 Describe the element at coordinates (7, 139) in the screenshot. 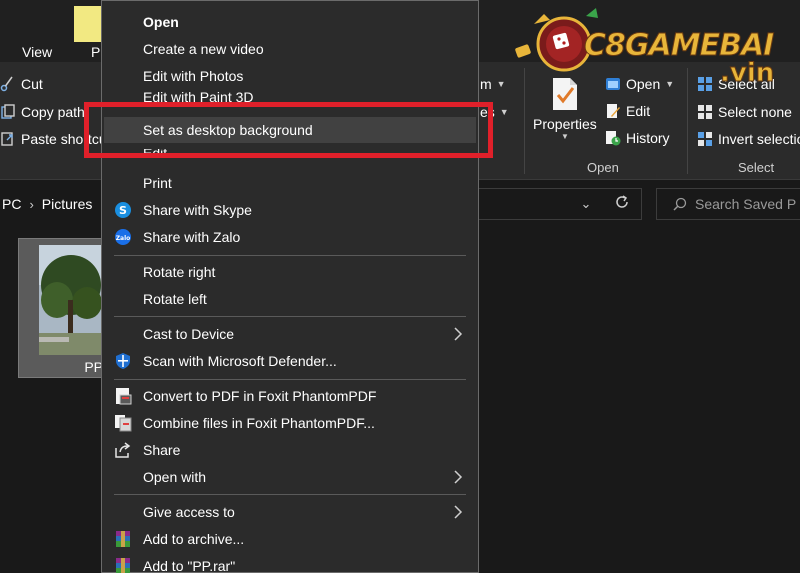

I see `paste-shortcut-icon` at that location.